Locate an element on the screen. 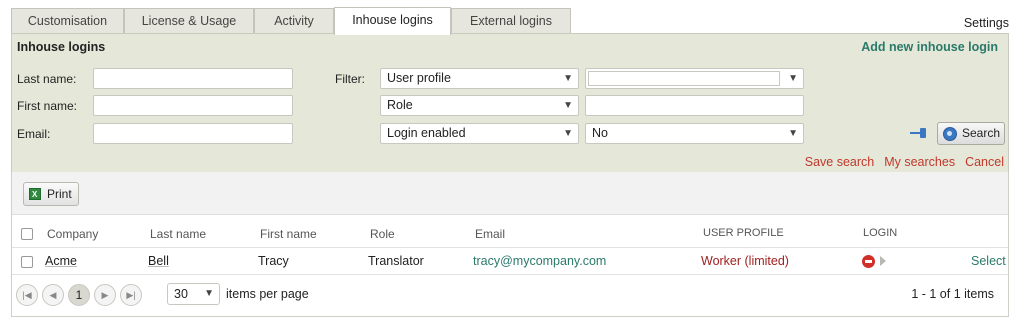 The image size is (1019, 323). save-search-link: Save search is located at coordinates (839, 162).